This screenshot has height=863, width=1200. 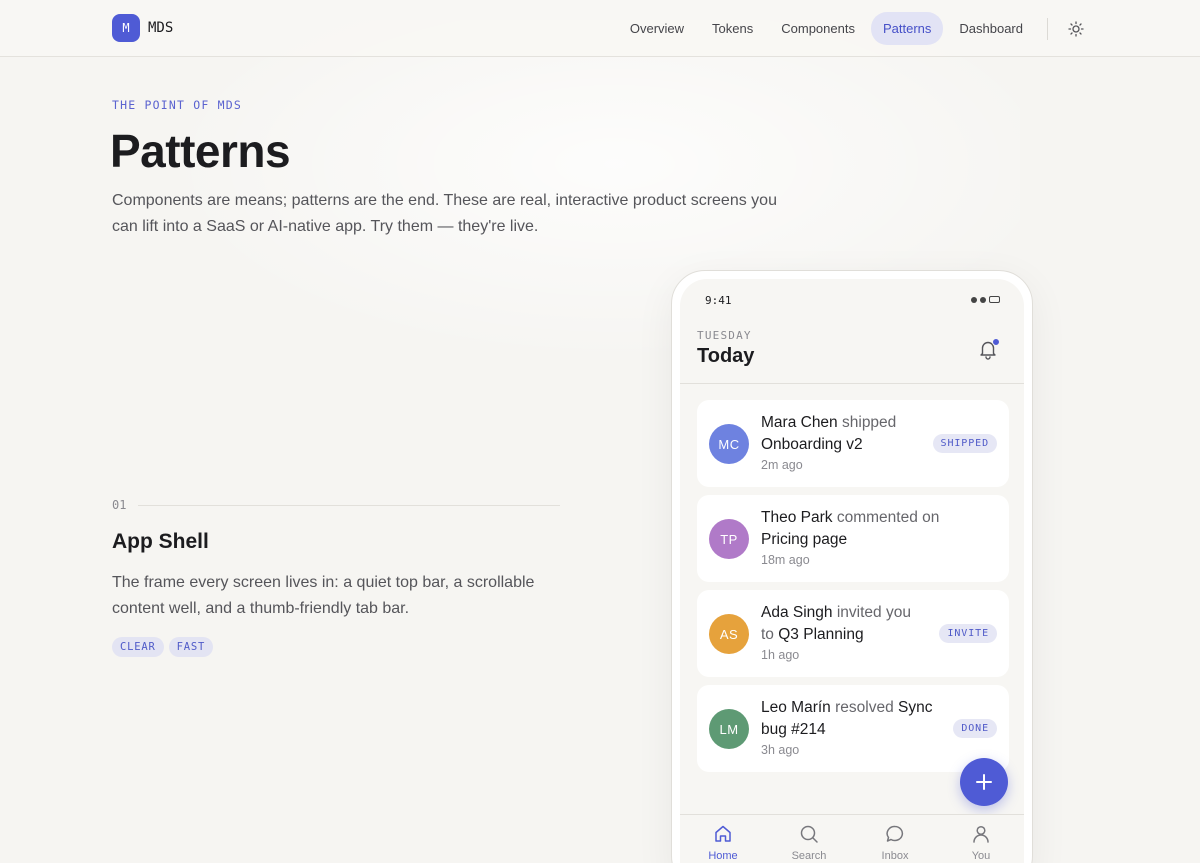 What do you see at coordinates (726, 356) in the screenshot?
I see `screen-heading: Today` at bounding box center [726, 356].